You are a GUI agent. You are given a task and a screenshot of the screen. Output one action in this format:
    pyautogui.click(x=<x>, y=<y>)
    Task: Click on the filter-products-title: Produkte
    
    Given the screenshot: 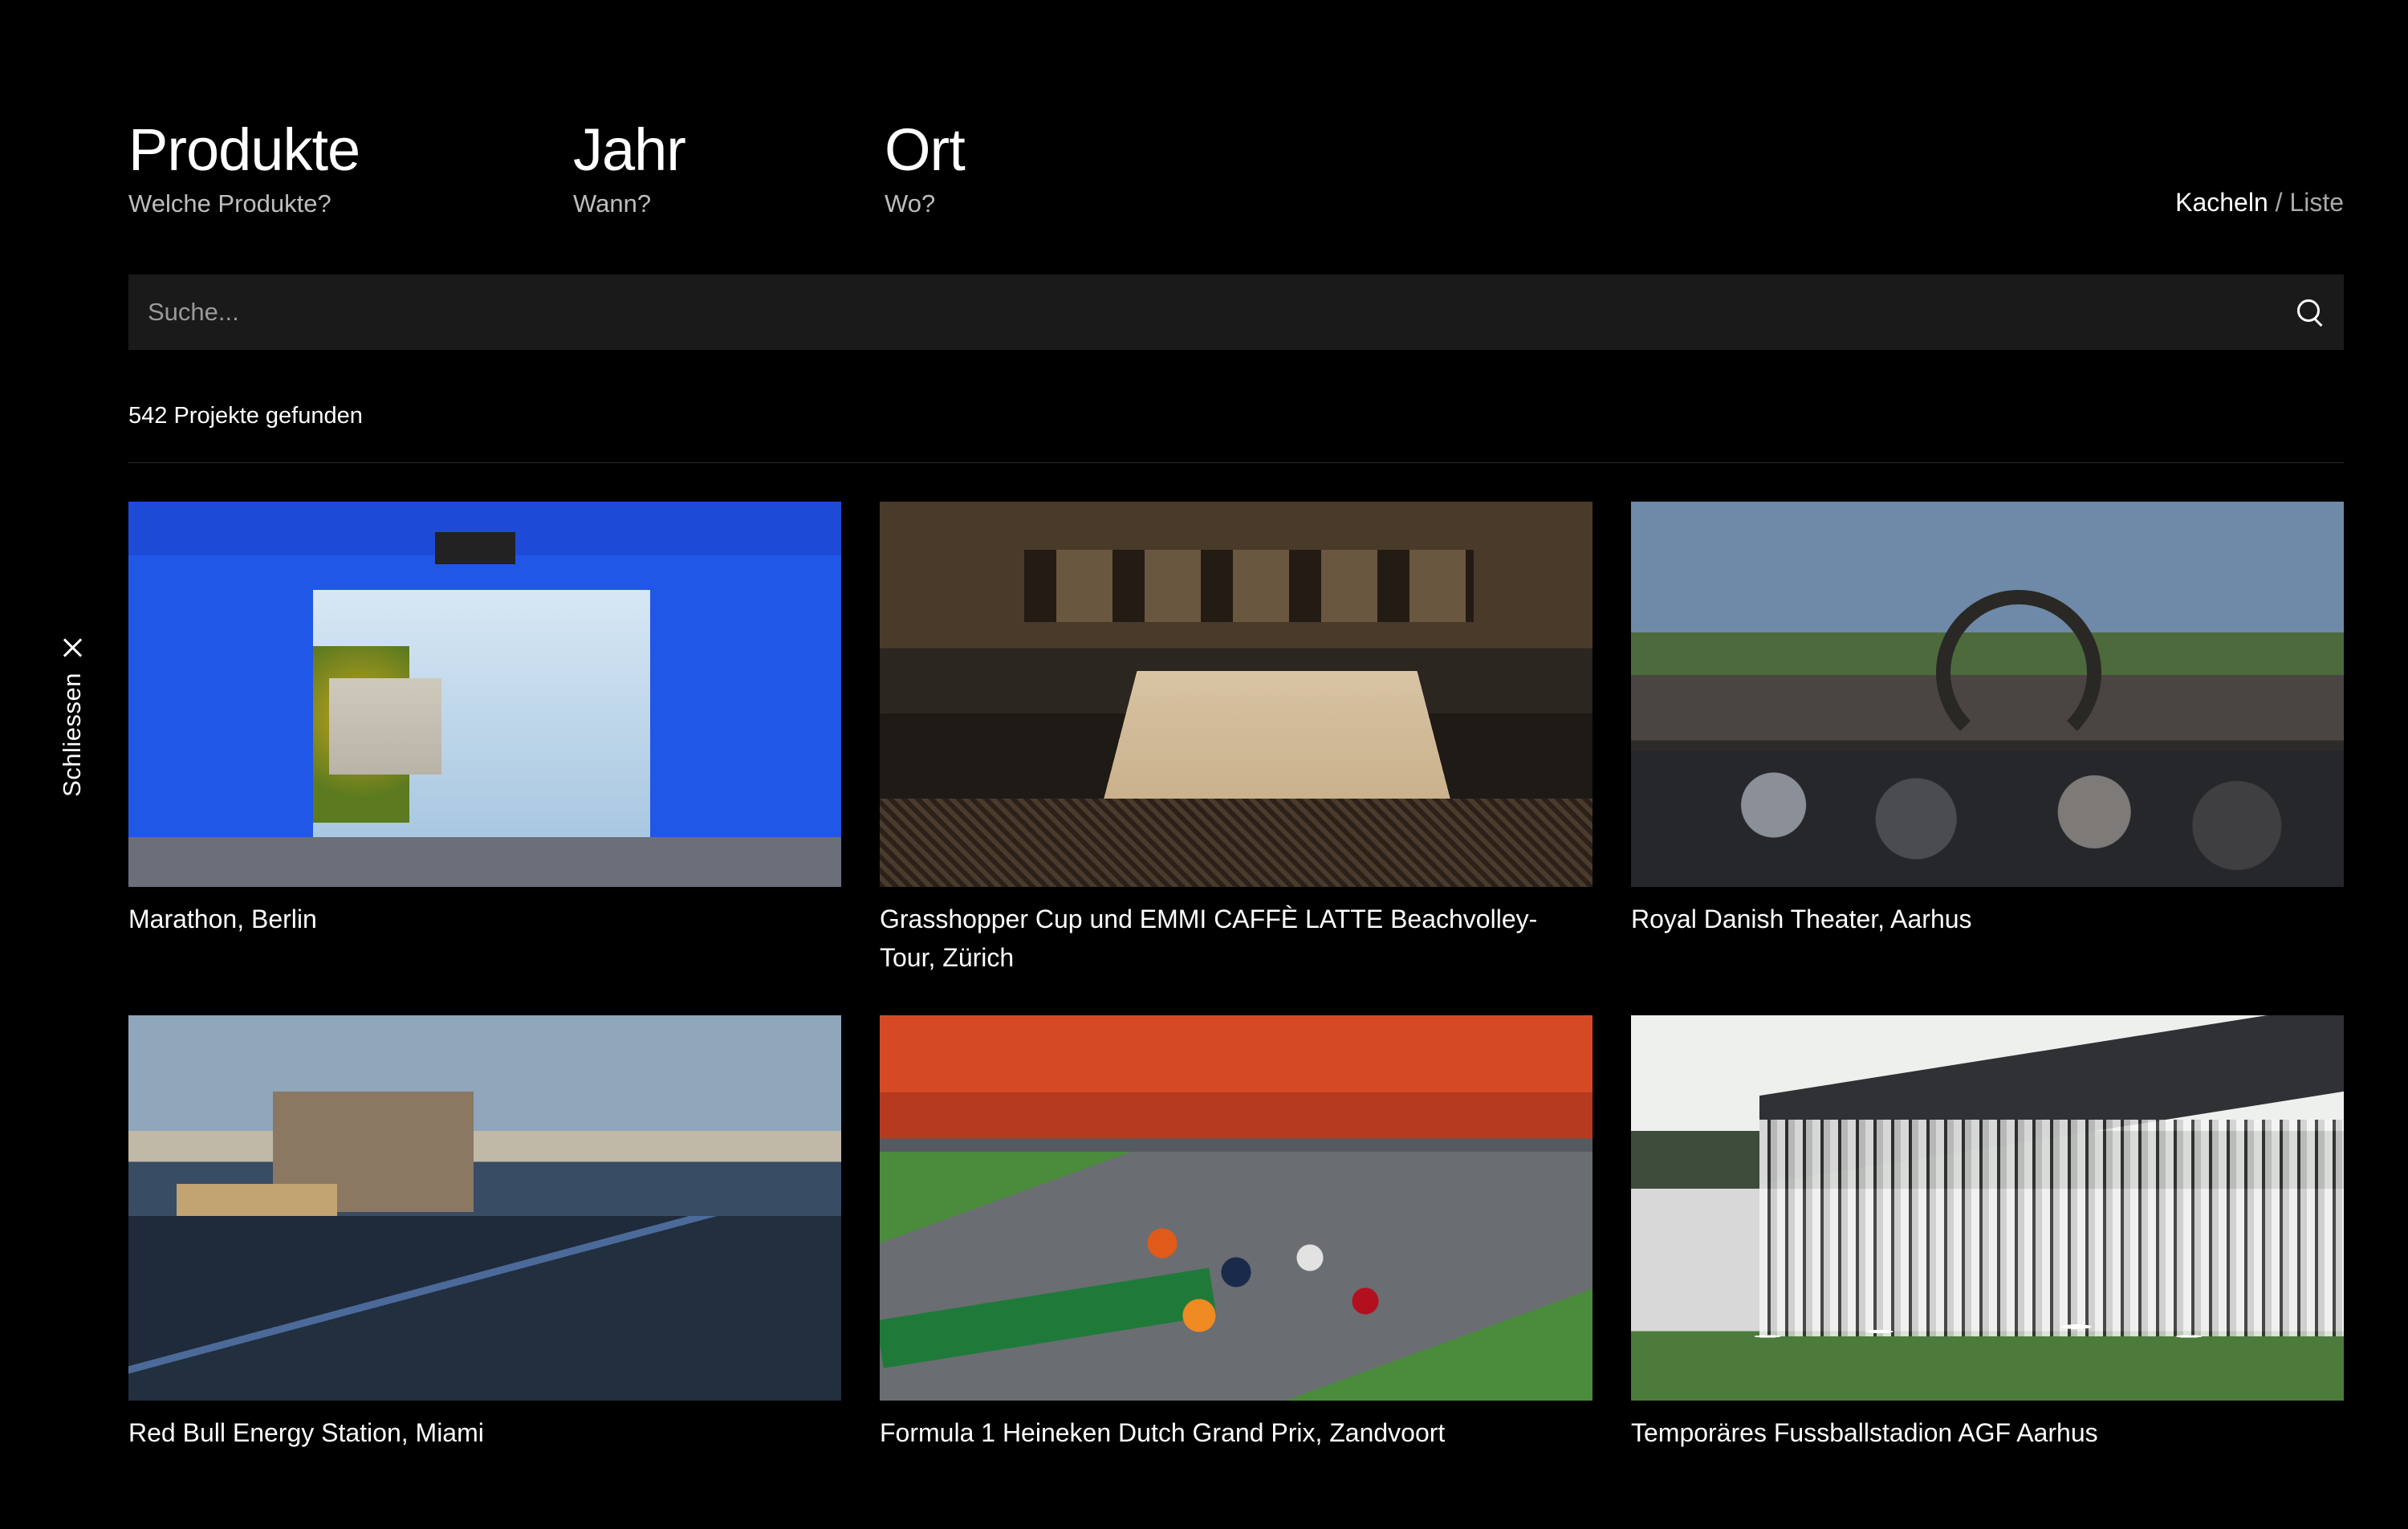 What is the action you would take?
    pyautogui.click(x=244, y=149)
    